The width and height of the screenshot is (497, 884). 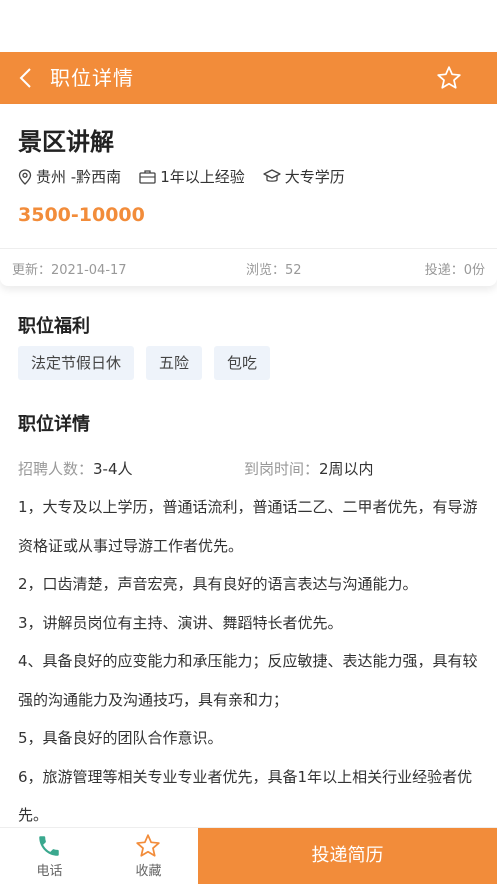 I want to click on phone-icon, so click(x=49, y=846).